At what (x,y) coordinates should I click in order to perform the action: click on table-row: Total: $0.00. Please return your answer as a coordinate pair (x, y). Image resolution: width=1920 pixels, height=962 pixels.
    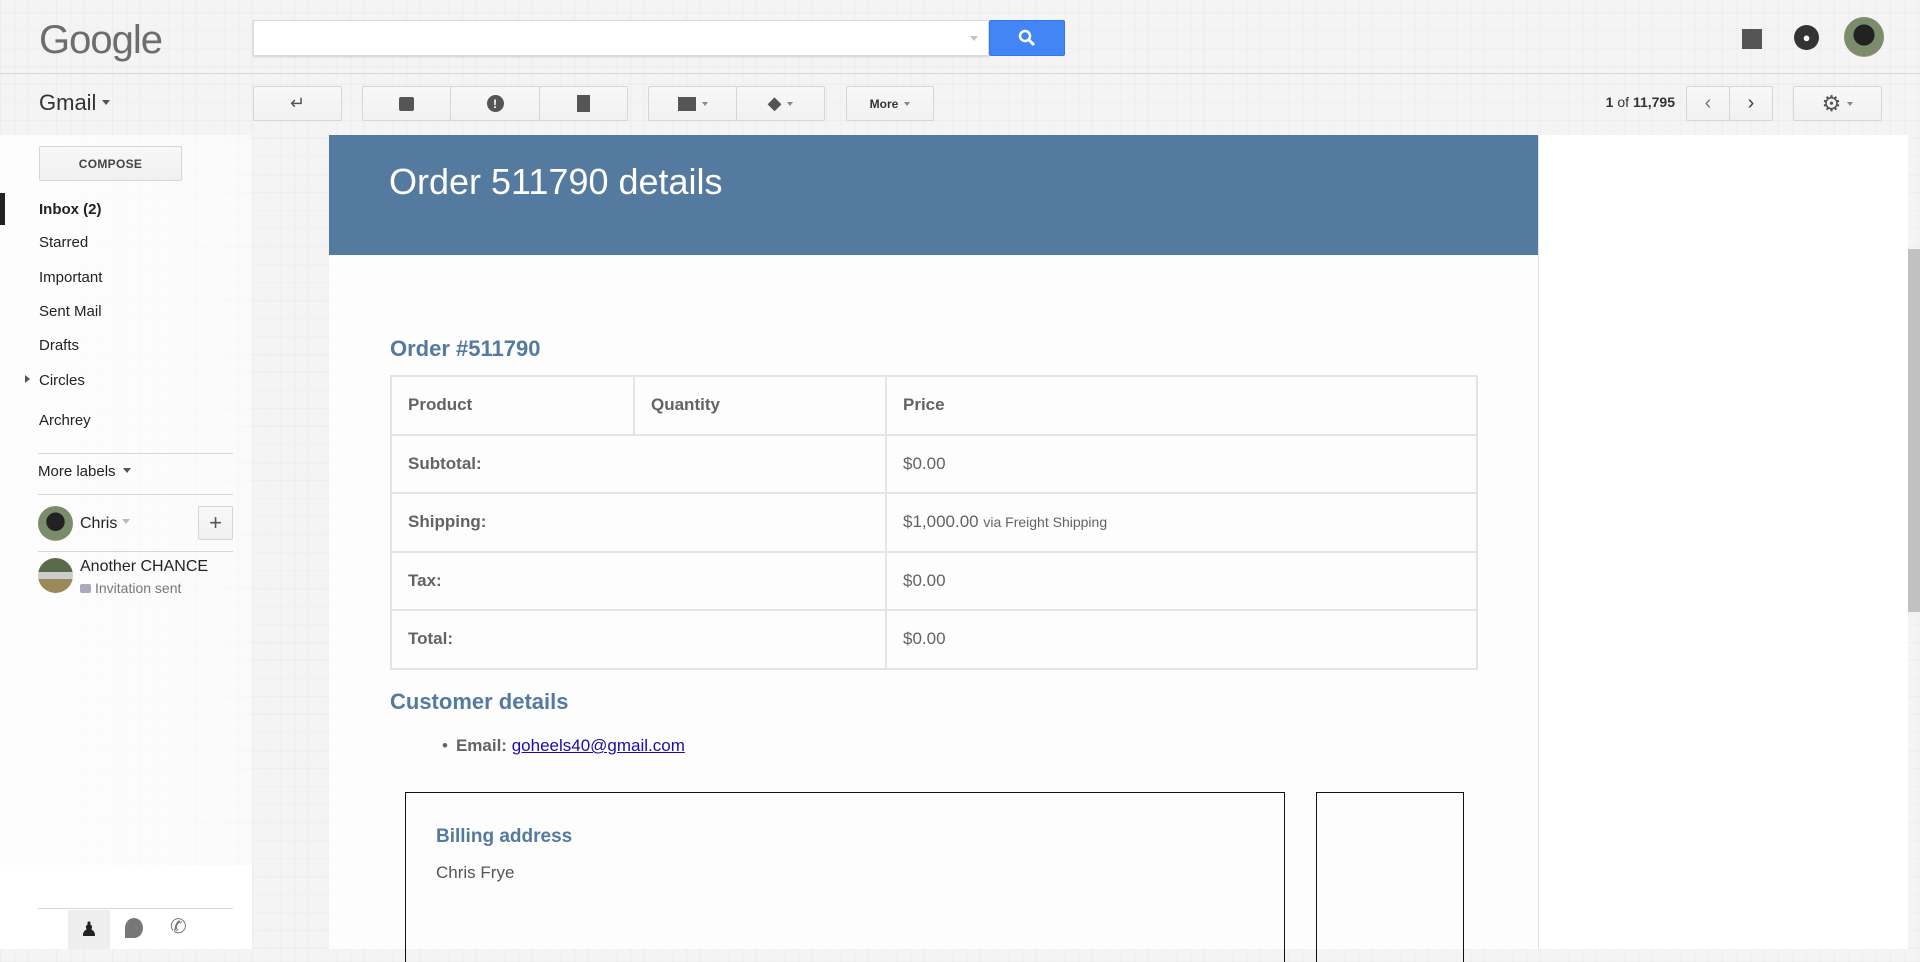
    Looking at the image, I should click on (934, 639).